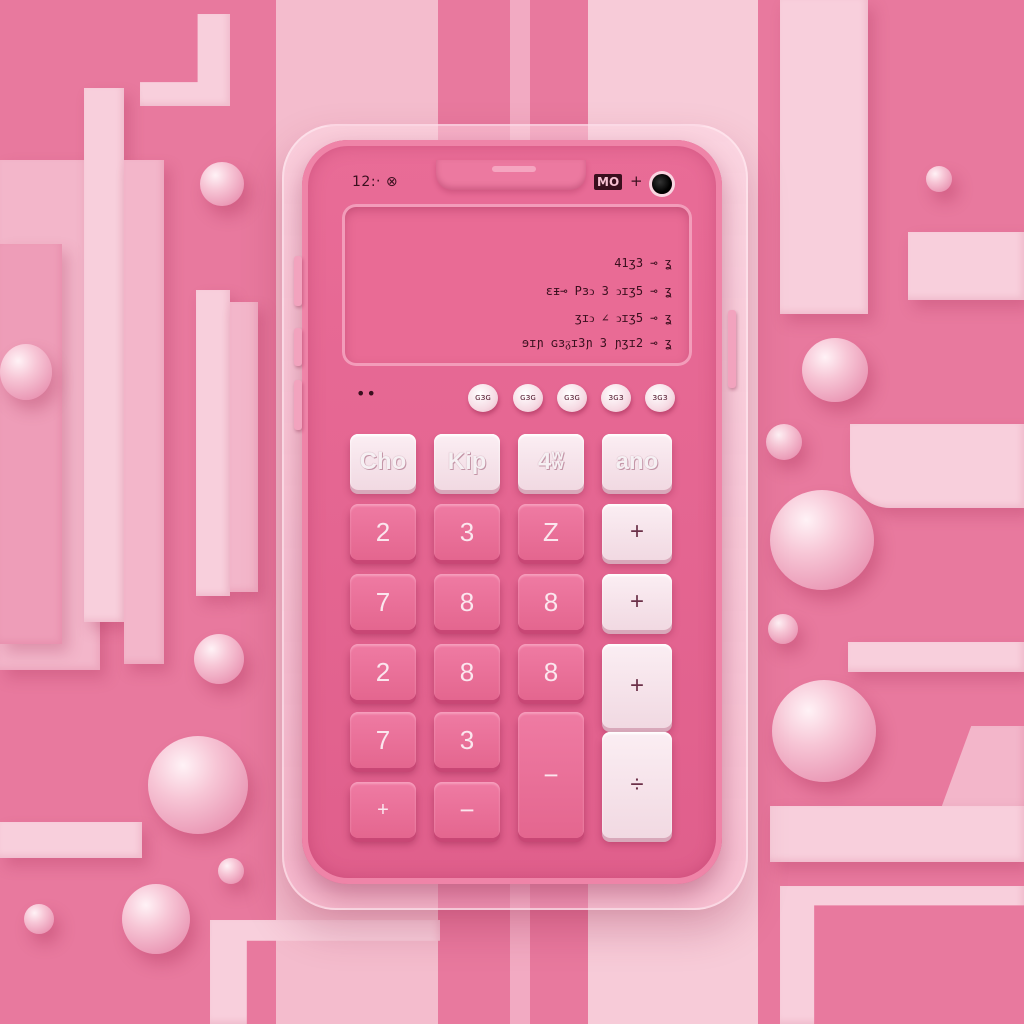 The height and width of the screenshot is (1024, 1024). Describe the element at coordinates (732, 349) in the screenshot. I see `side-button-right` at that location.